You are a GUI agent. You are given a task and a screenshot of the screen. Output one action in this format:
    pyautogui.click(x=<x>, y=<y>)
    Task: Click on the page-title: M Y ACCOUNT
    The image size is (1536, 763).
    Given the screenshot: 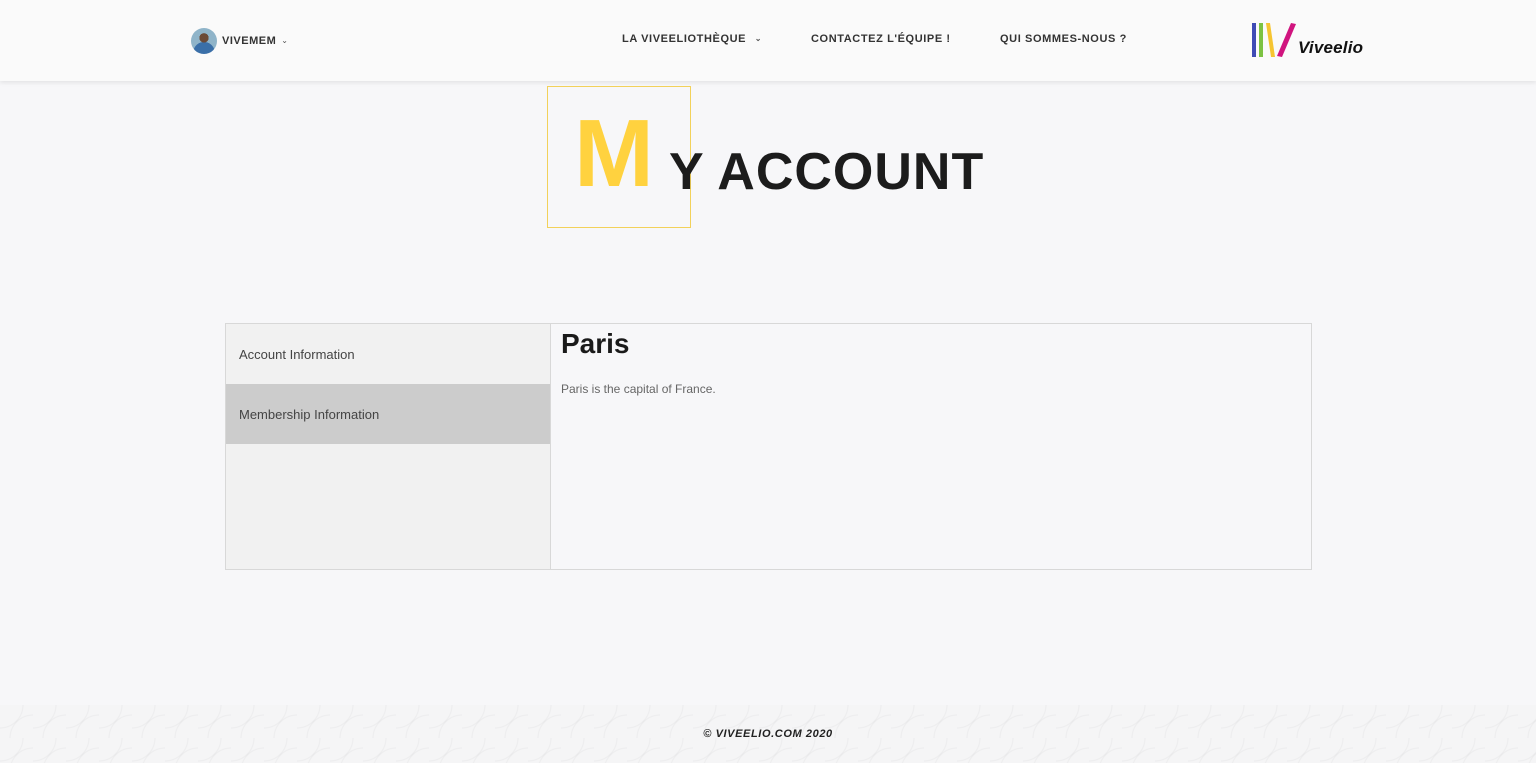 What is the action you would take?
    pyautogui.click(x=777, y=161)
    